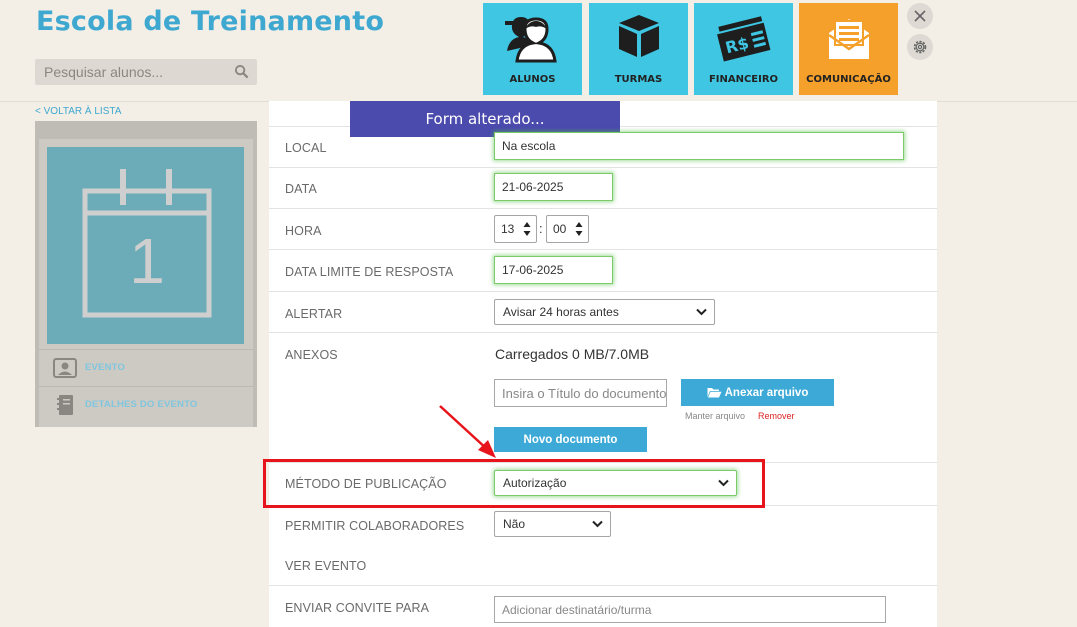 This screenshot has height=627, width=1077. Describe the element at coordinates (141, 404) in the screenshot. I see `sidebar-item-label: DETALHES DO EVENTO` at that location.